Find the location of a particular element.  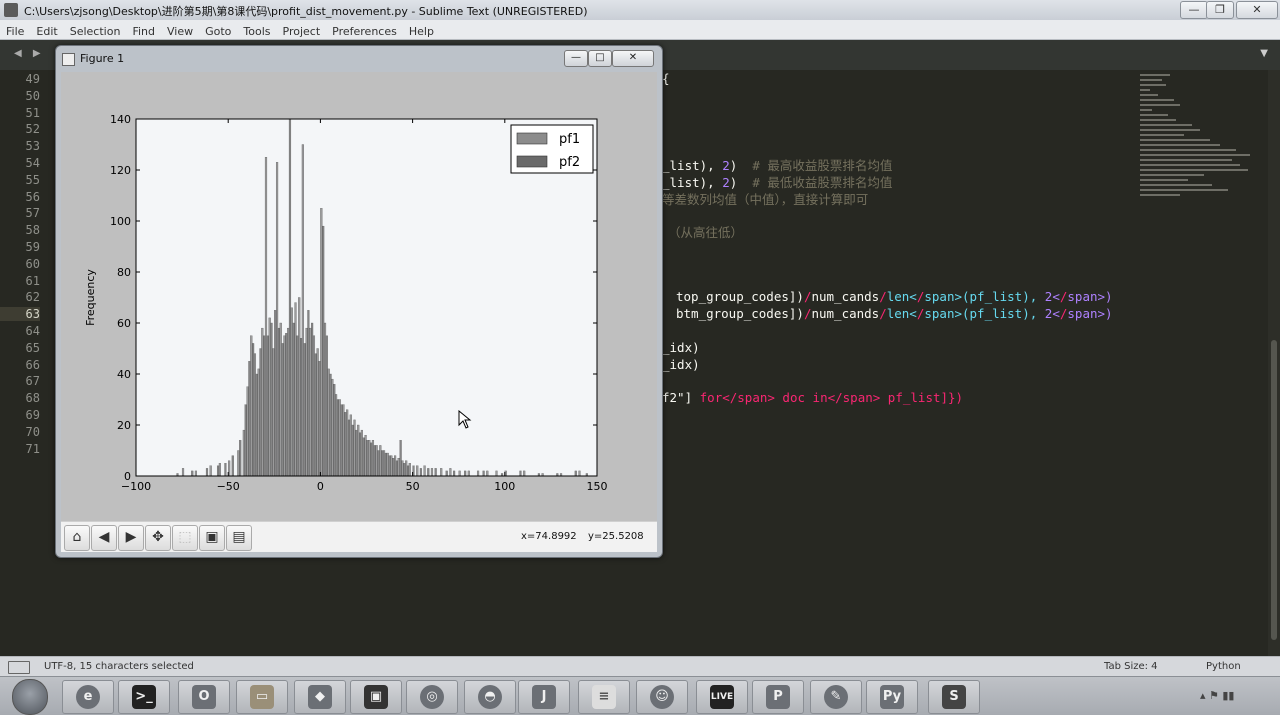

taskbar-cmd-icon: >_ is located at coordinates (144, 697).